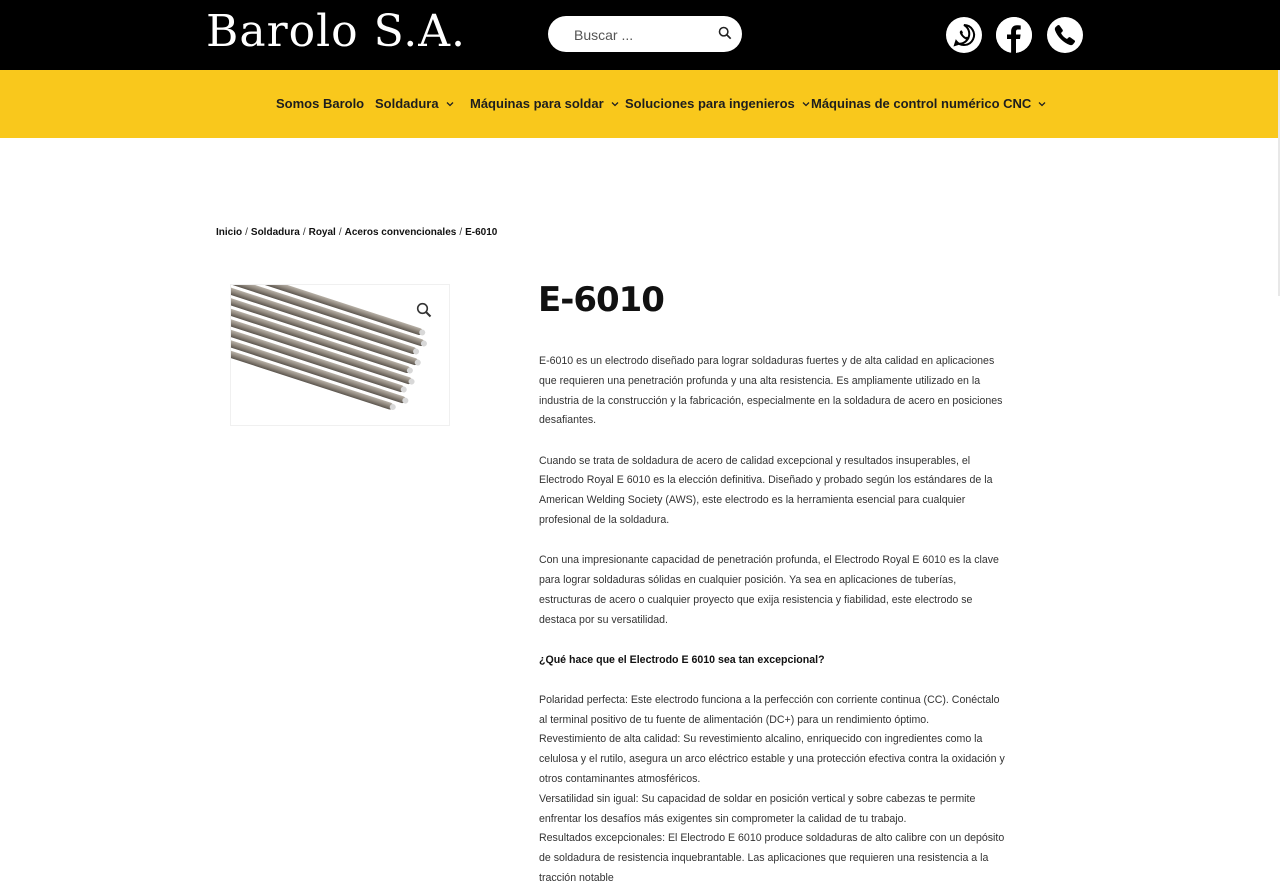  What do you see at coordinates (275, 232) in the screenshot?
I see `breadcrumb-soldadura: Soldadura` at bounding box center [275, 232].